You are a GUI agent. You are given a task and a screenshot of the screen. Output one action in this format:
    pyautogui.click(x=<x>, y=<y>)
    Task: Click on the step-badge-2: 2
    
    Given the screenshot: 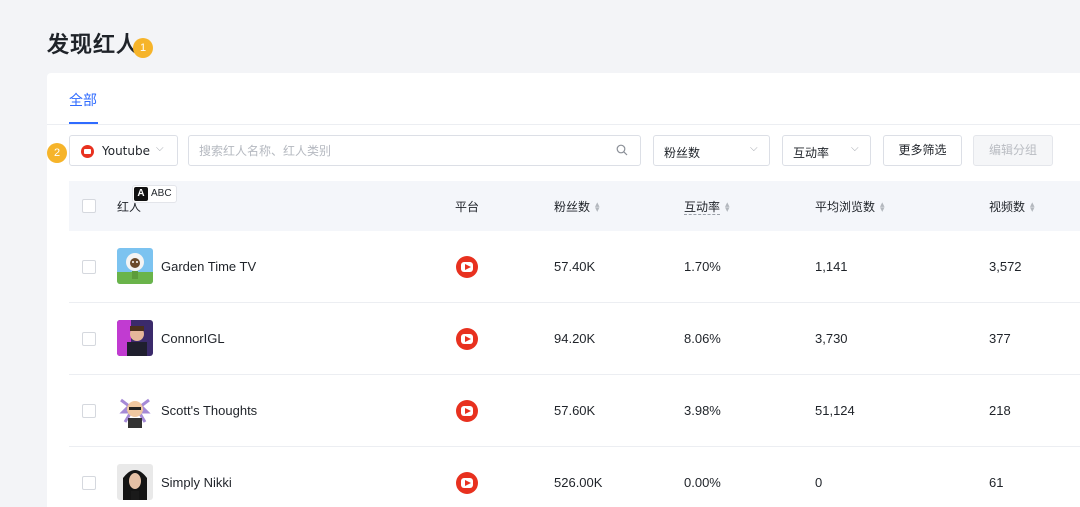 What is the action you would take?
    pyautogui.click(x=57, y=153)
    